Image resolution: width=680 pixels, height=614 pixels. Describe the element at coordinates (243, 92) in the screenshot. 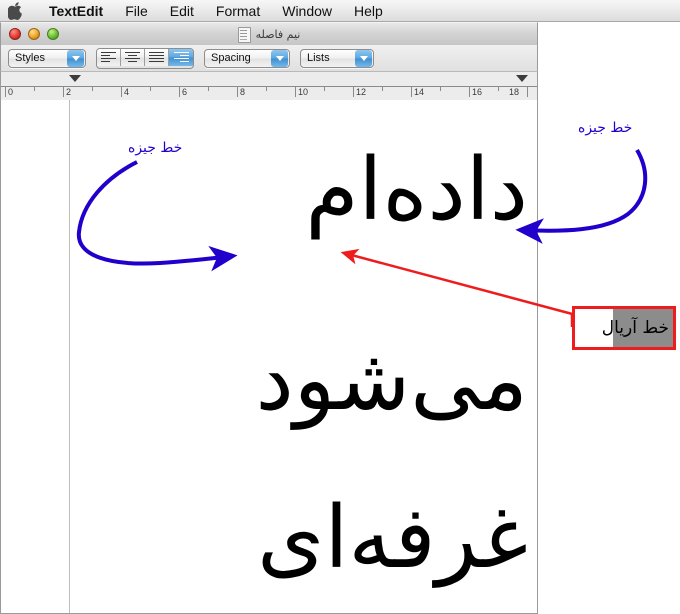

I see `ruler-label: 8` at that location.